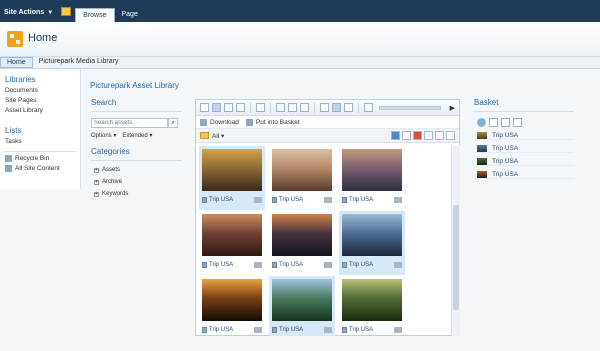  What do you see at coordinates (50, 12) in the screenshot?
I see `chevron-down-icon: ▼` at bounding box center [50, 12].